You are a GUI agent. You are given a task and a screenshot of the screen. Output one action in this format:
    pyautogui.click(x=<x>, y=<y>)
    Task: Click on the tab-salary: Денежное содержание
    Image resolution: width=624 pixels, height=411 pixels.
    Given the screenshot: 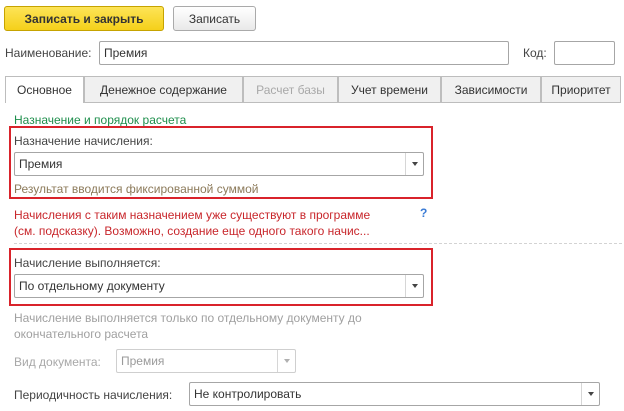 What is the action you would take?
    pyautogui.click(x=163, y=89)
    